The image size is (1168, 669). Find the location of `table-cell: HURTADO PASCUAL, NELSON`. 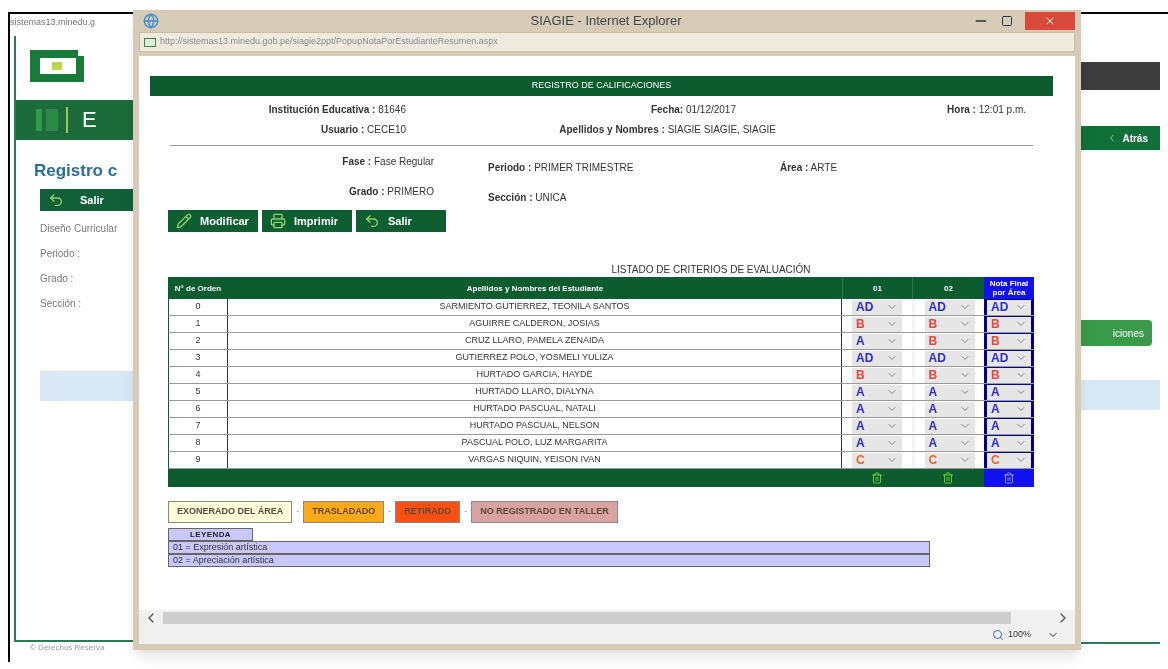

table-cell: HURTADO PASCUAL, NELSON is located at coordinates (535, 426).